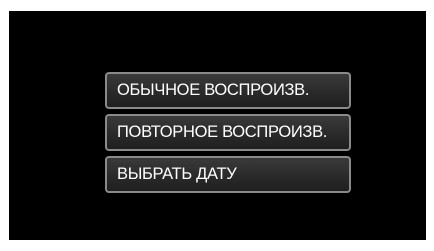  What do you see at coordinates (228, 90) in the screenshot?
I see `normal-playback-button: ОБЫЧНОЕ ВОСПРОИЗВ.` at bounding box center [228, 90].